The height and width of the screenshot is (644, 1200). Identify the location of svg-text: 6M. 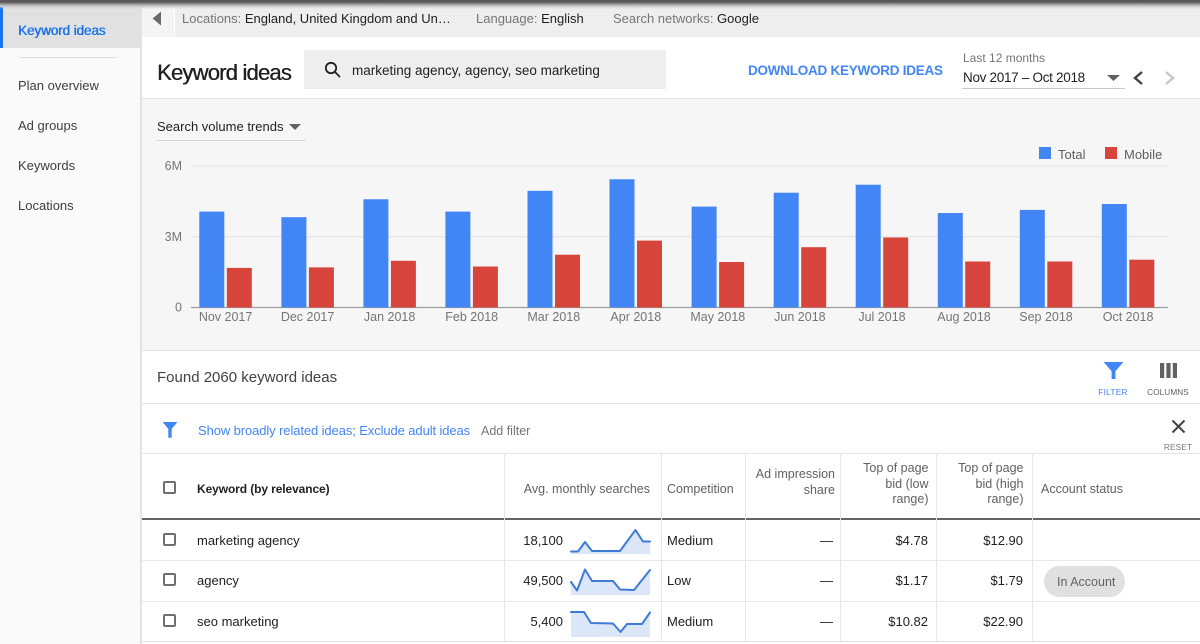
(173, 166).